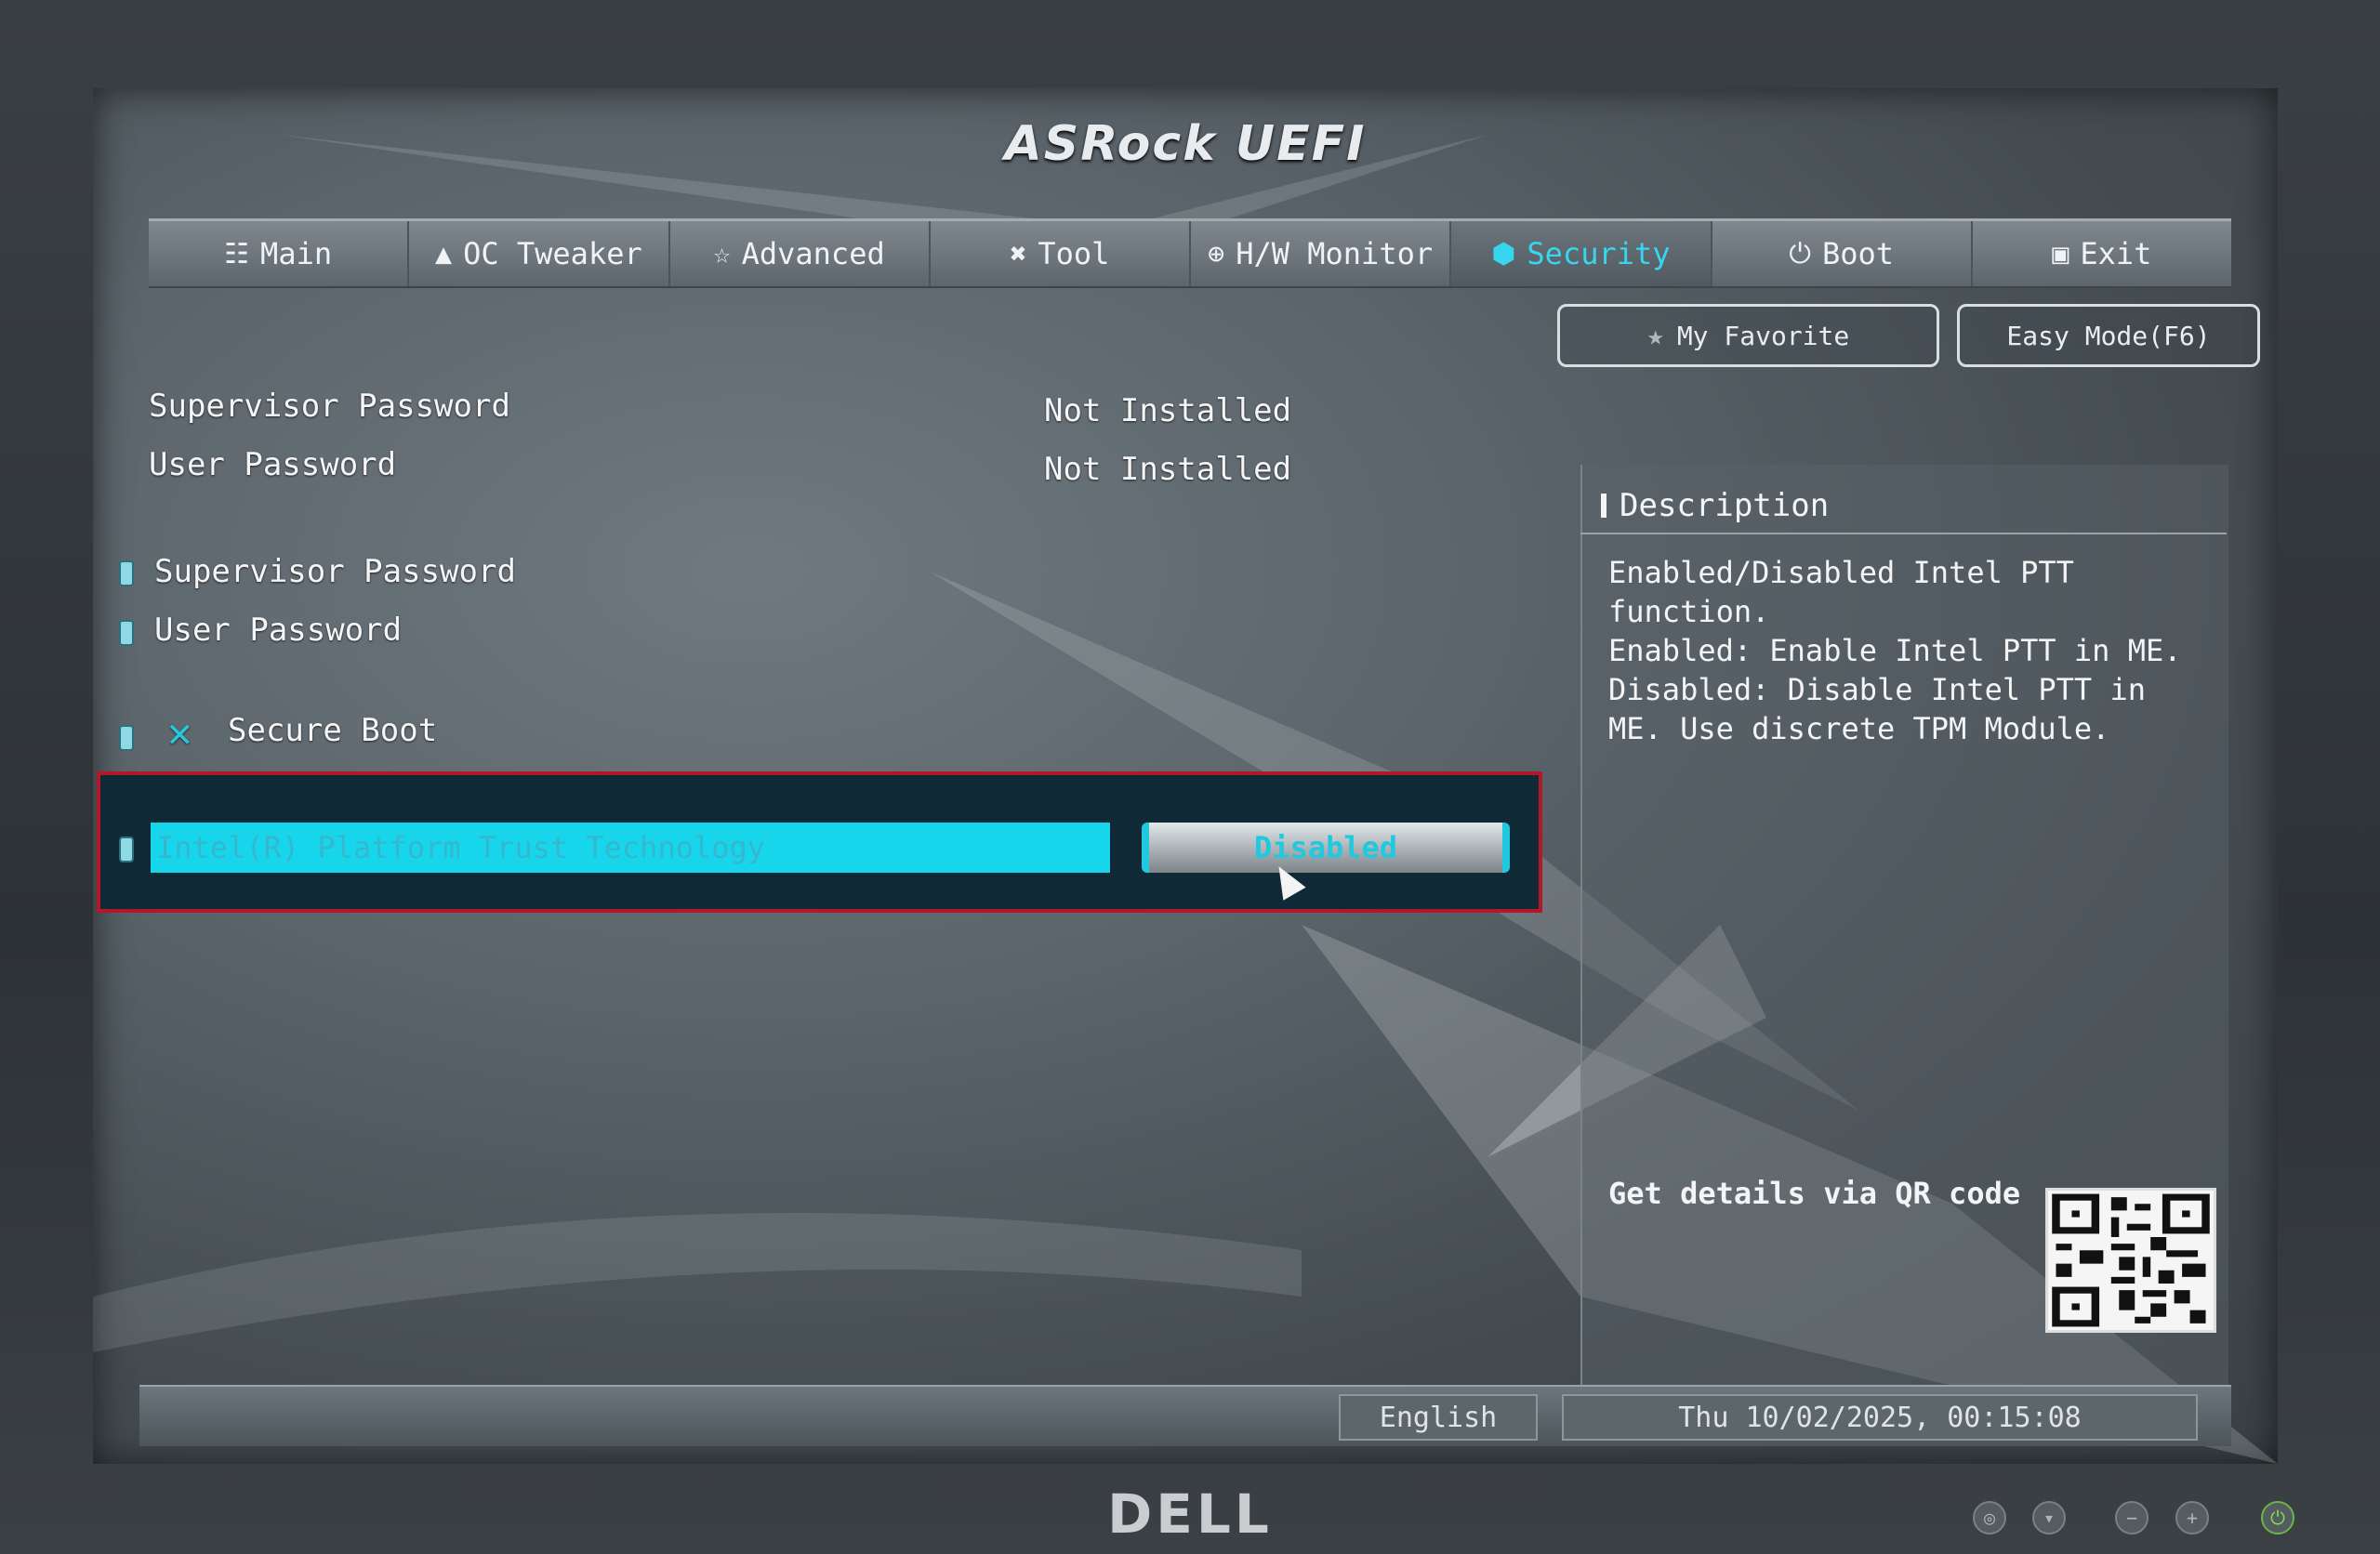 This screenshot has height=1554, width=2380. Describe the element at coordinates (1503, 253) in the screenshot. I see `shield-icon: ⬢` at that location.